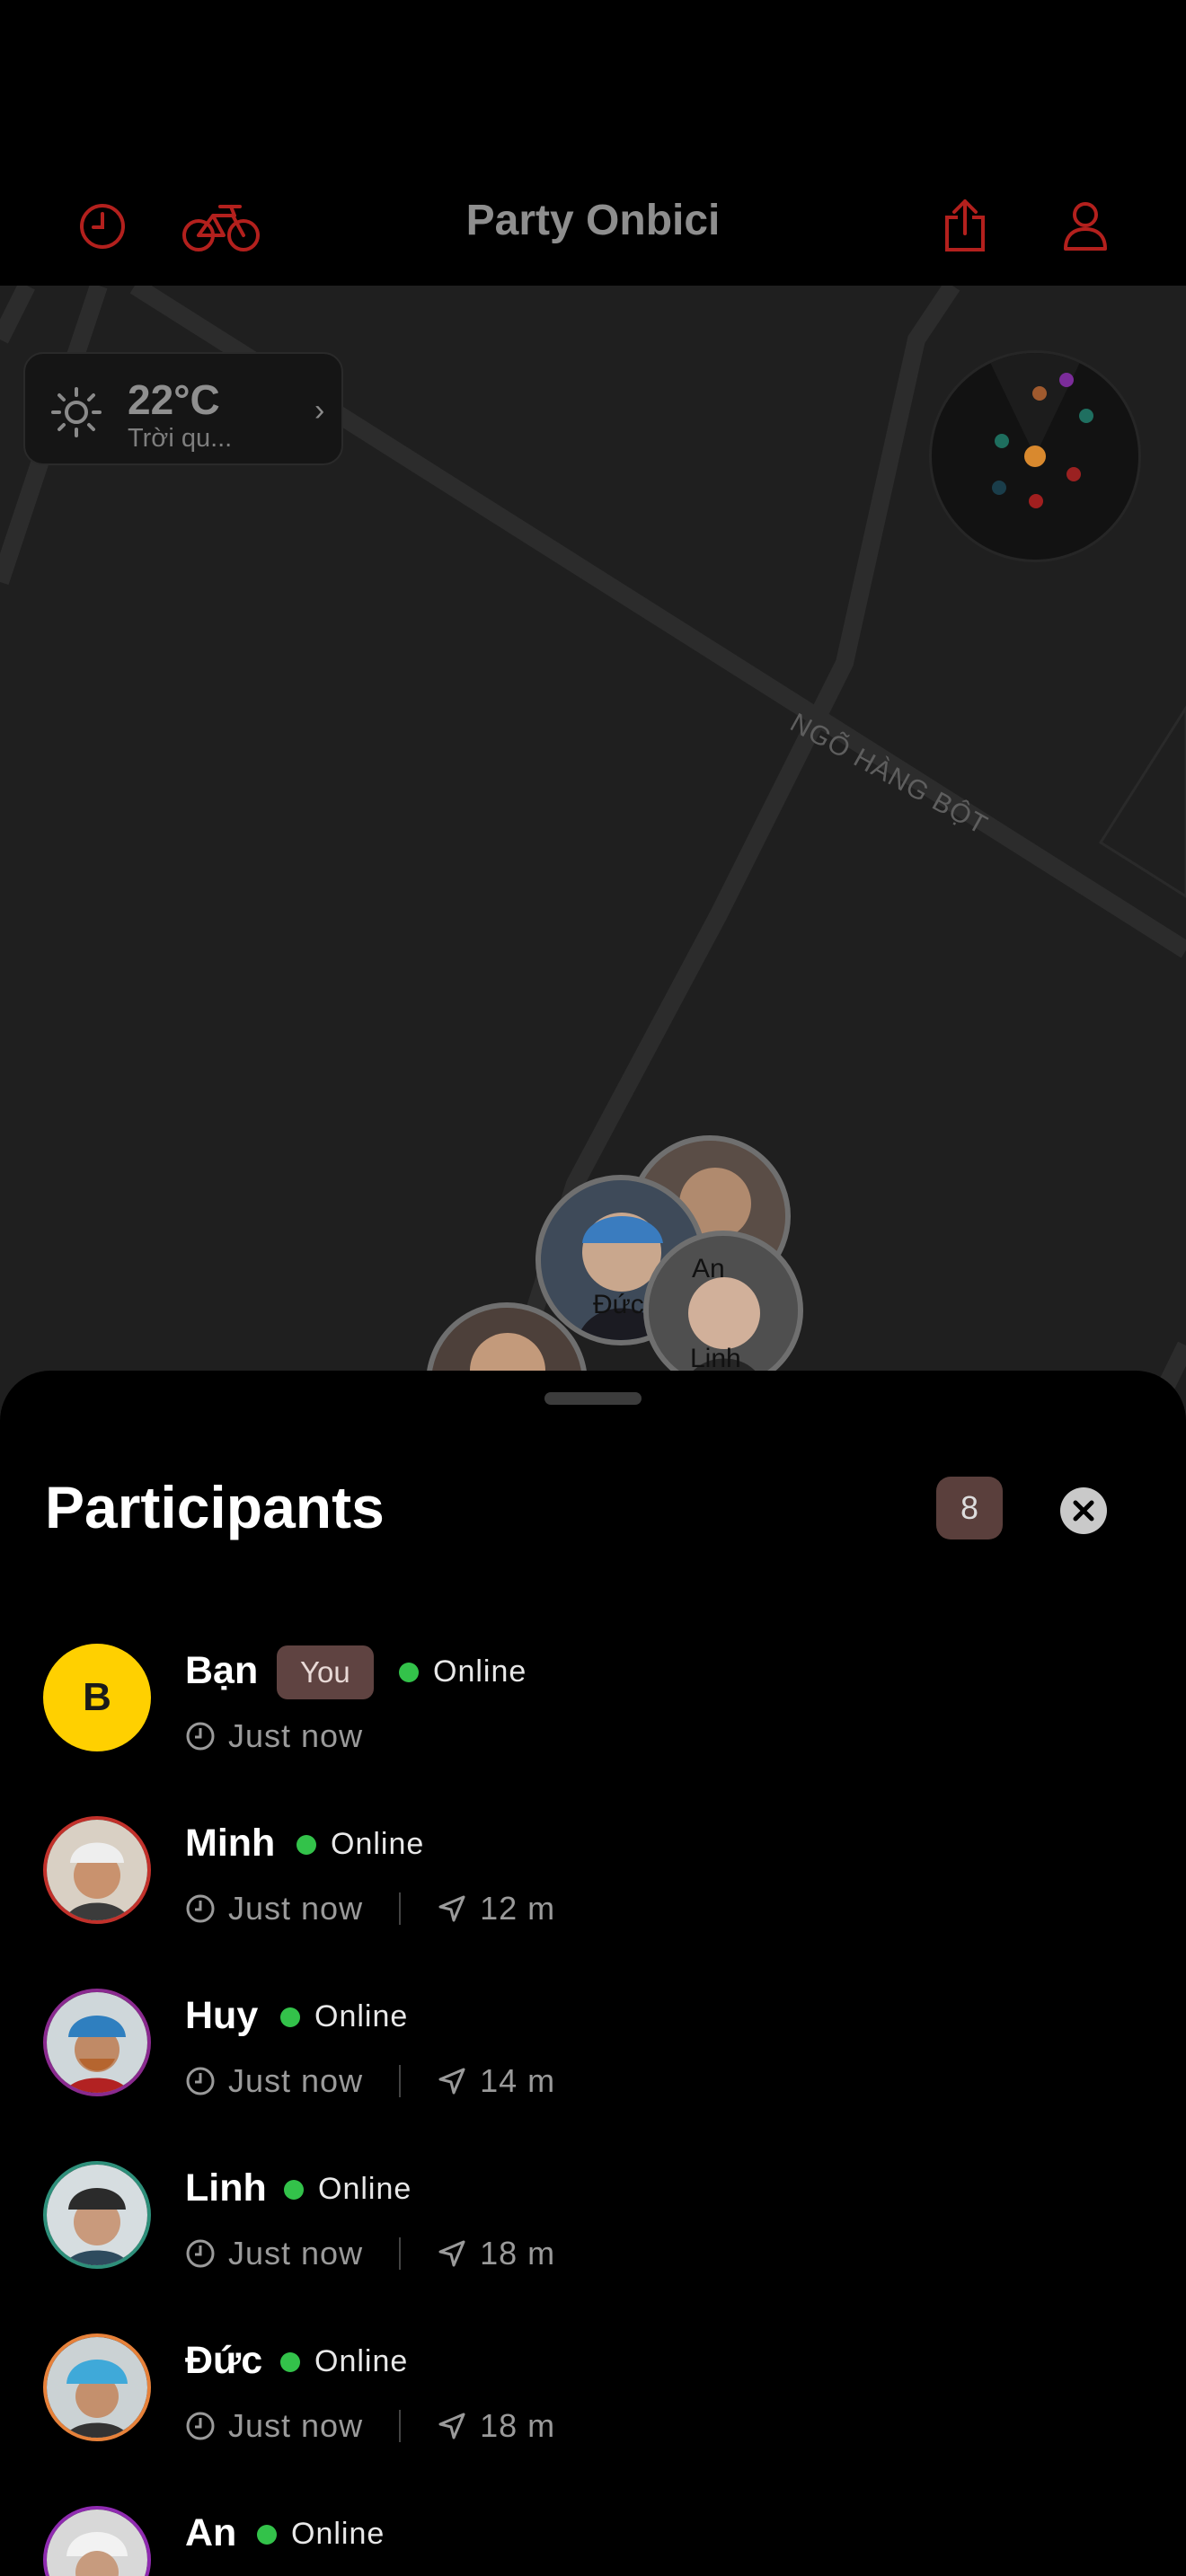 The width and height of the screenshot is (1186, 2576). What do you see at coordinates (1085, 226) in the screenshot?
I see `profile-icon` at bounding box center [1085, 226].